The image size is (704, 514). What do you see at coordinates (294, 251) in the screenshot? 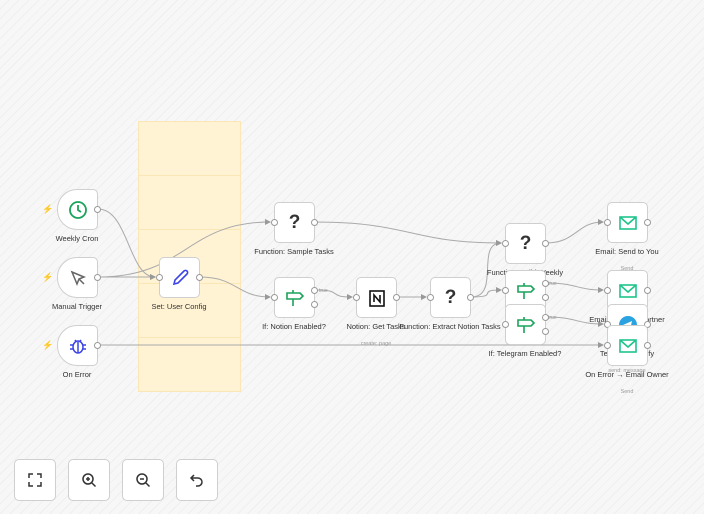
I see `node-label: Function: Sample Tasks` at bounding box center [294, 251].